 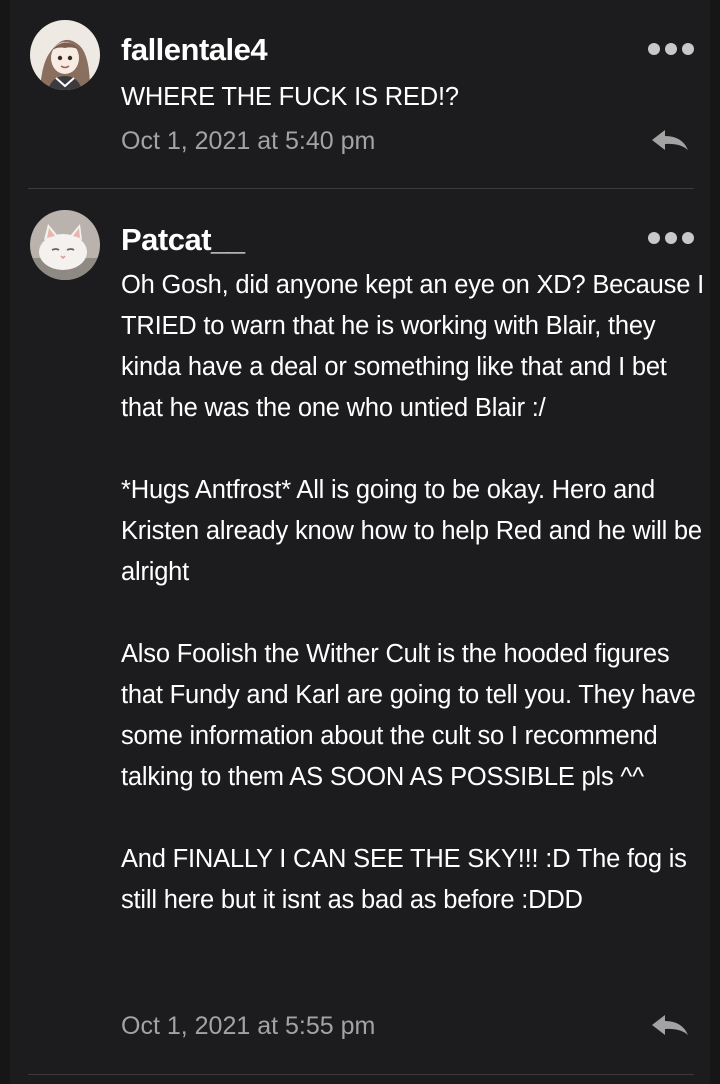 I want to click on comment-timestamp: Oct 1, 2021 at 5:55 pm, so click(x=248, y=1026).